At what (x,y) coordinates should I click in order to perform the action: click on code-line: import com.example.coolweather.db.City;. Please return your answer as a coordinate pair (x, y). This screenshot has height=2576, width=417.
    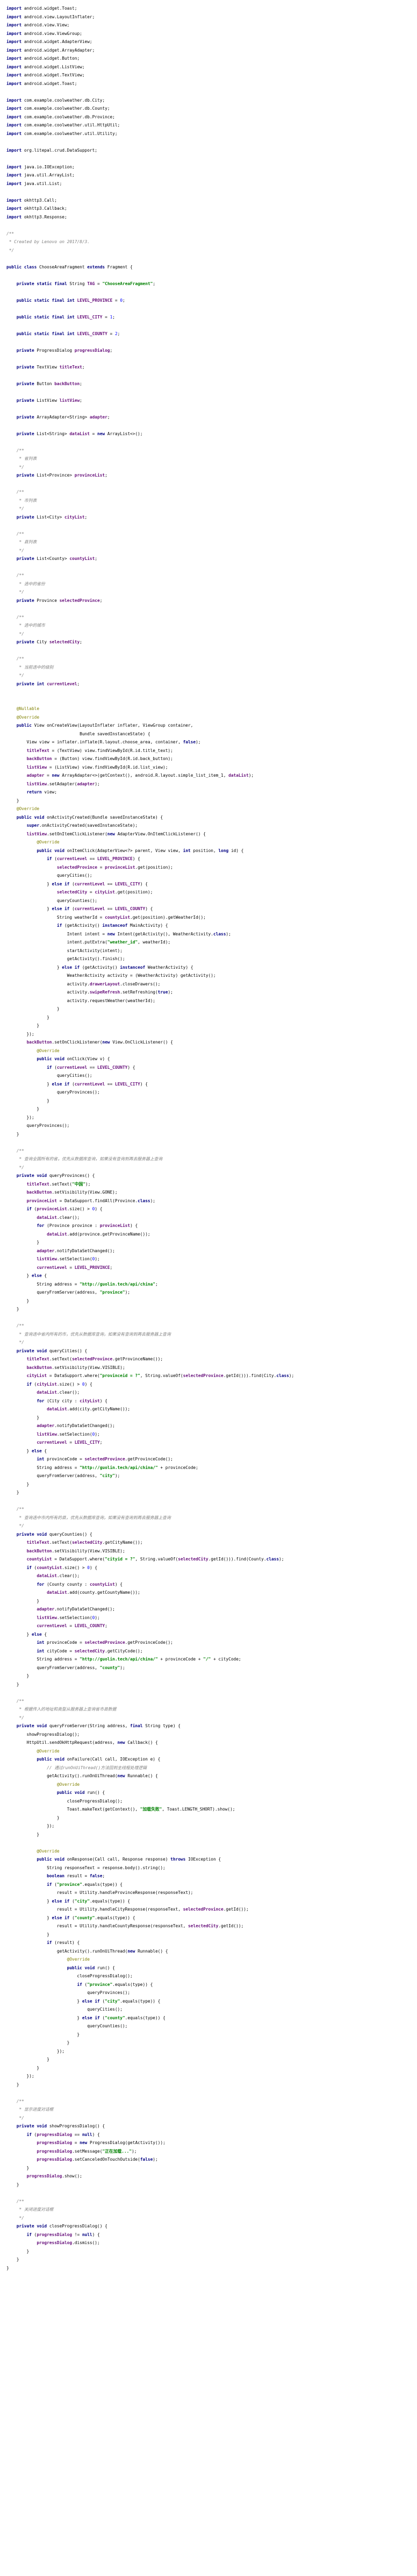
    Looking at the image, I should click on (55, 100).